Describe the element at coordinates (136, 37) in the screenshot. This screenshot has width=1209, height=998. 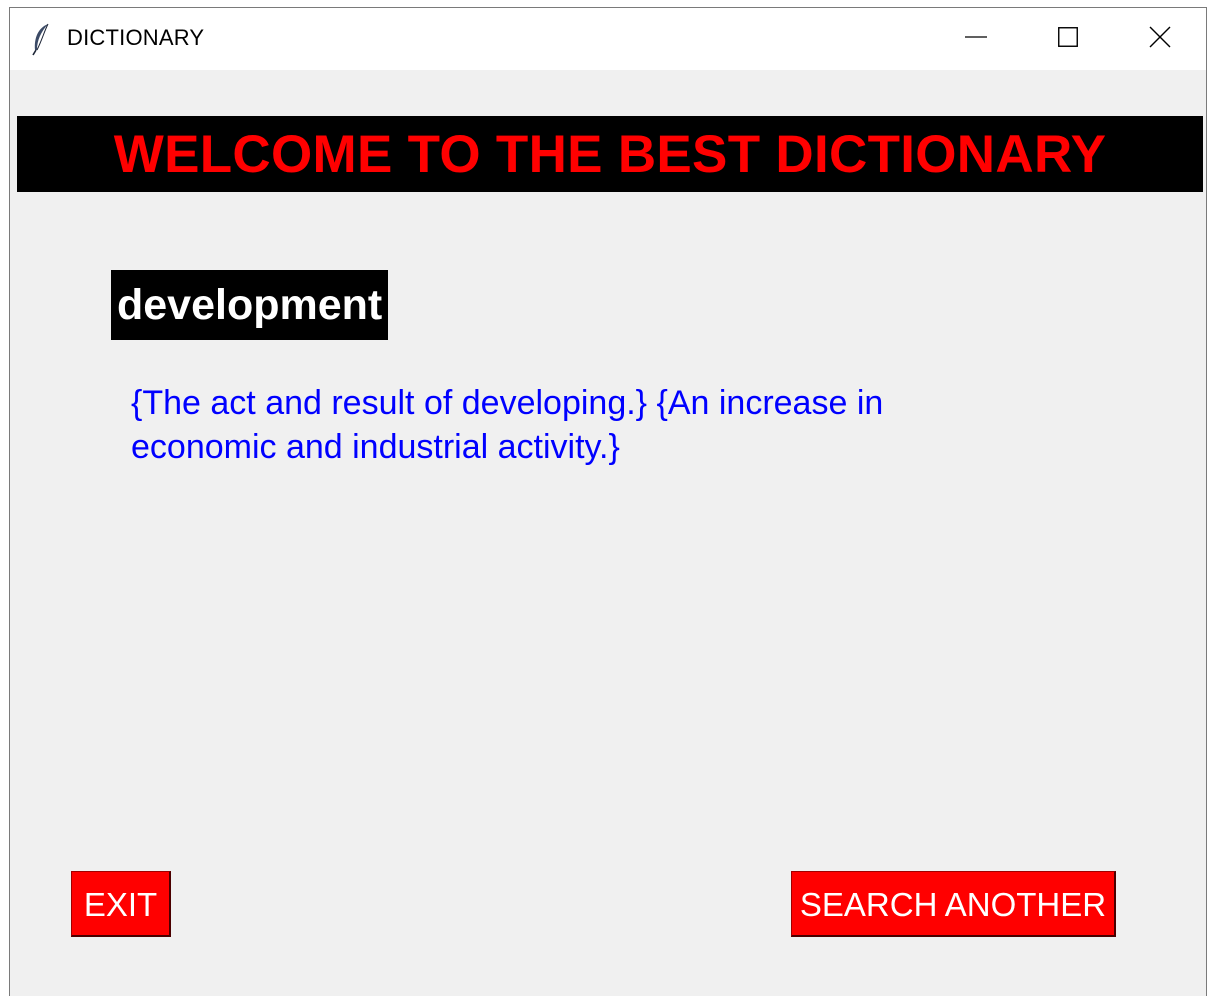
I see `window-title: DICTIONARY` at that location.